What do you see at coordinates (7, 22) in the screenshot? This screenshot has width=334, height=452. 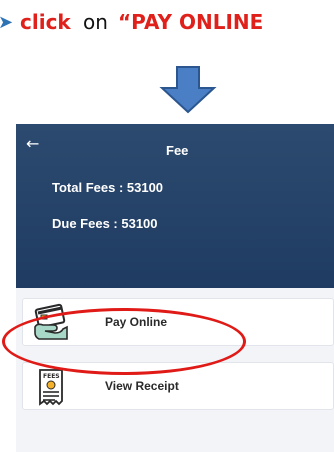 I see `arrow-right-icon: ➤` at bounding box center [7, 22].